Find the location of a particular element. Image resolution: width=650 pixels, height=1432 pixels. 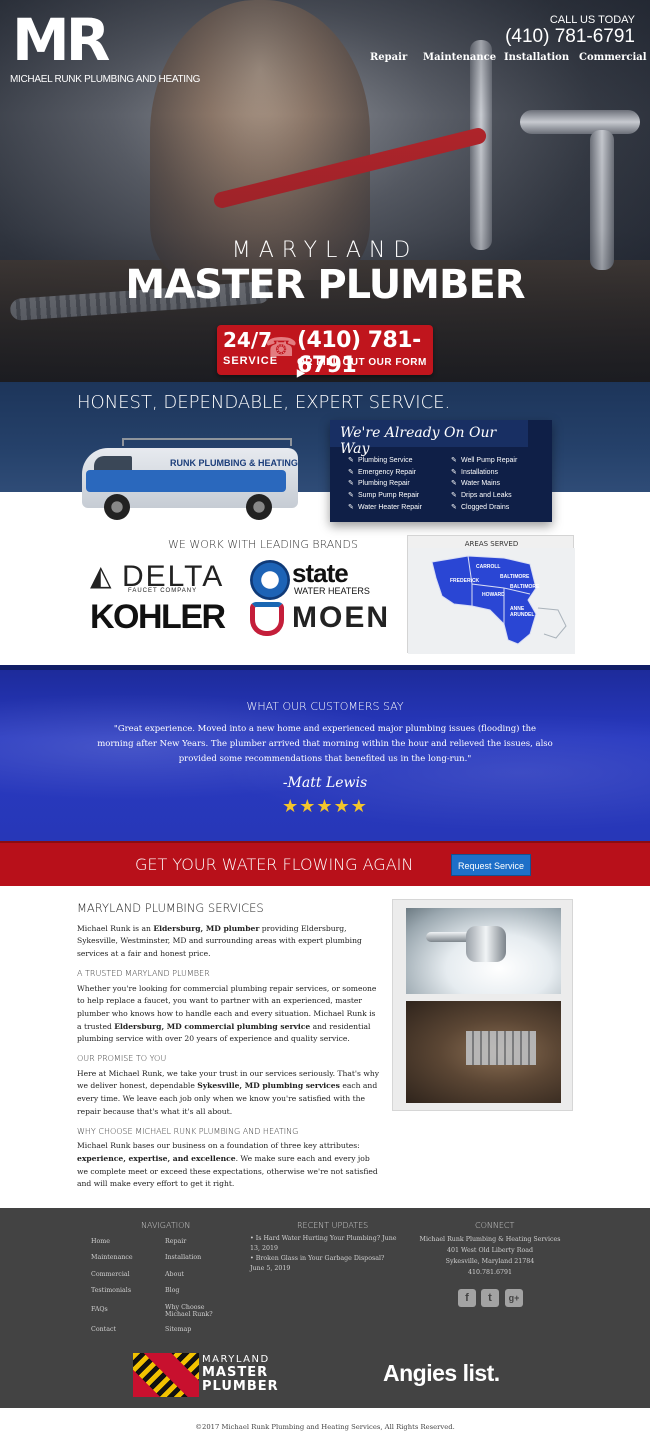

map-label: HOWARD is located at coordinates (493, 595).